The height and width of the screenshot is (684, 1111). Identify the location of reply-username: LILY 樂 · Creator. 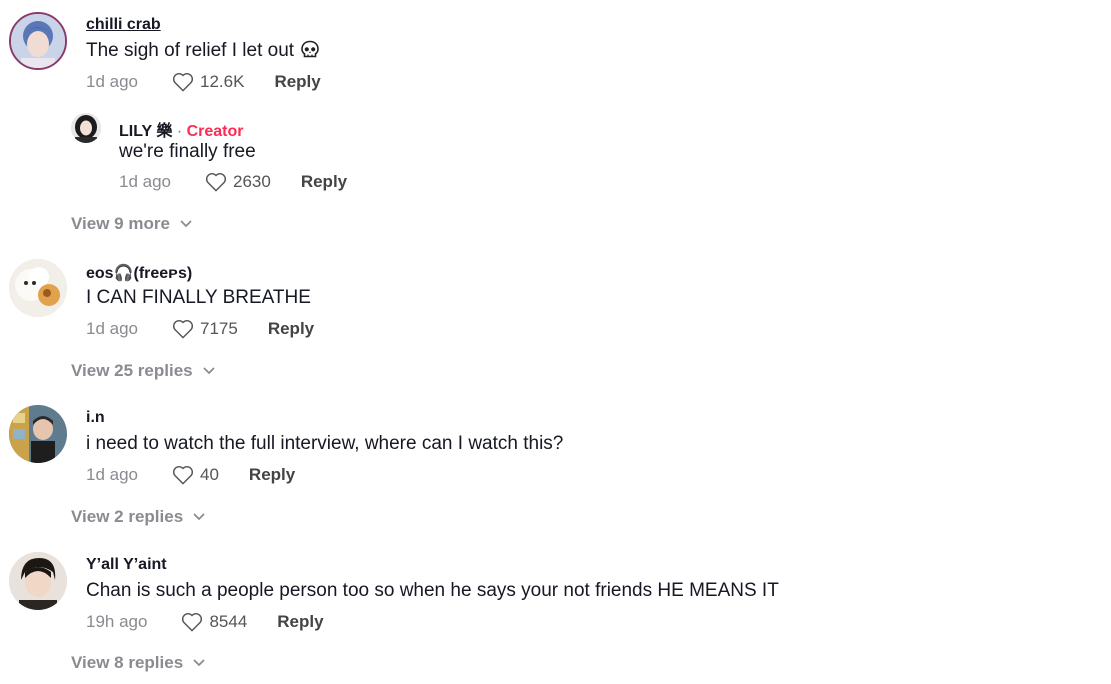
(181, 131).